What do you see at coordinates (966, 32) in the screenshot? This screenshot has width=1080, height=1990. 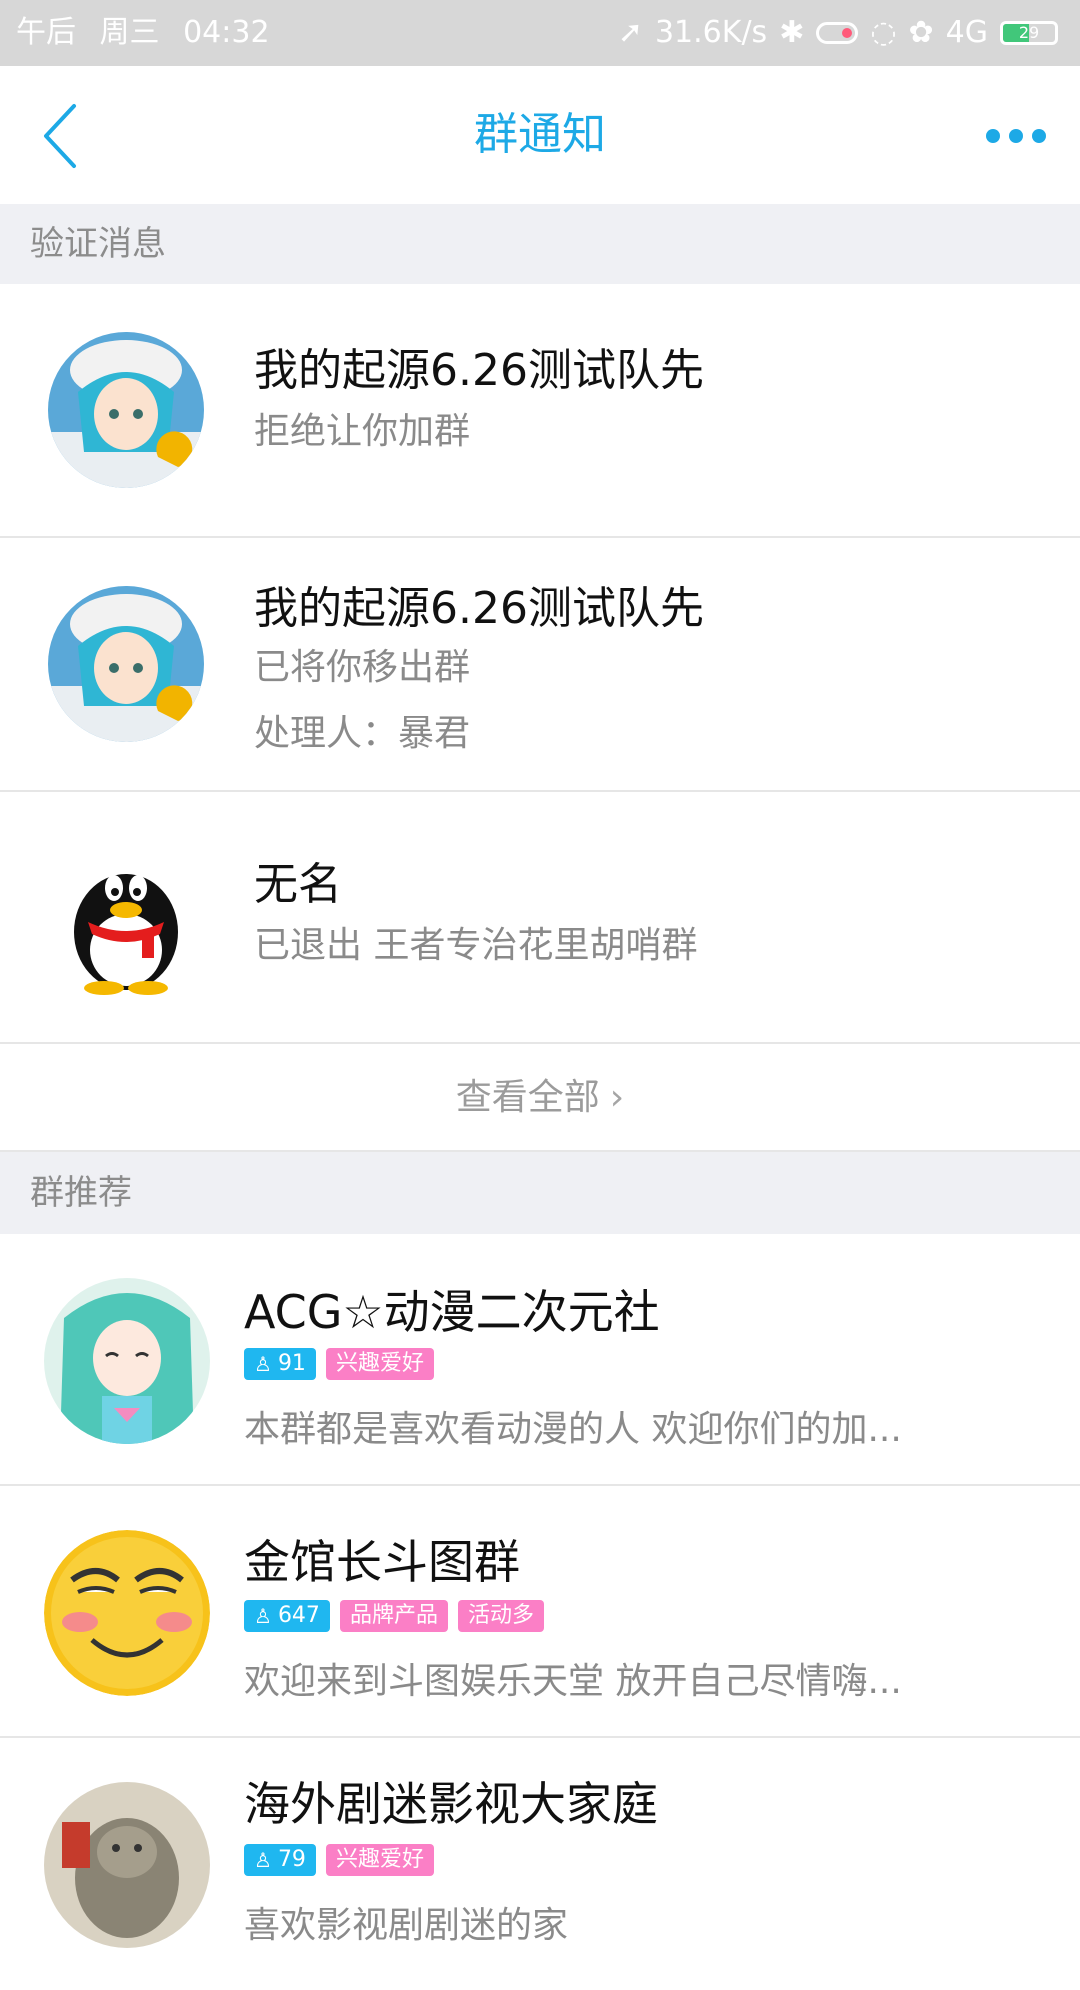 I see `network-type: 4G` at bounding box center [966, 32].